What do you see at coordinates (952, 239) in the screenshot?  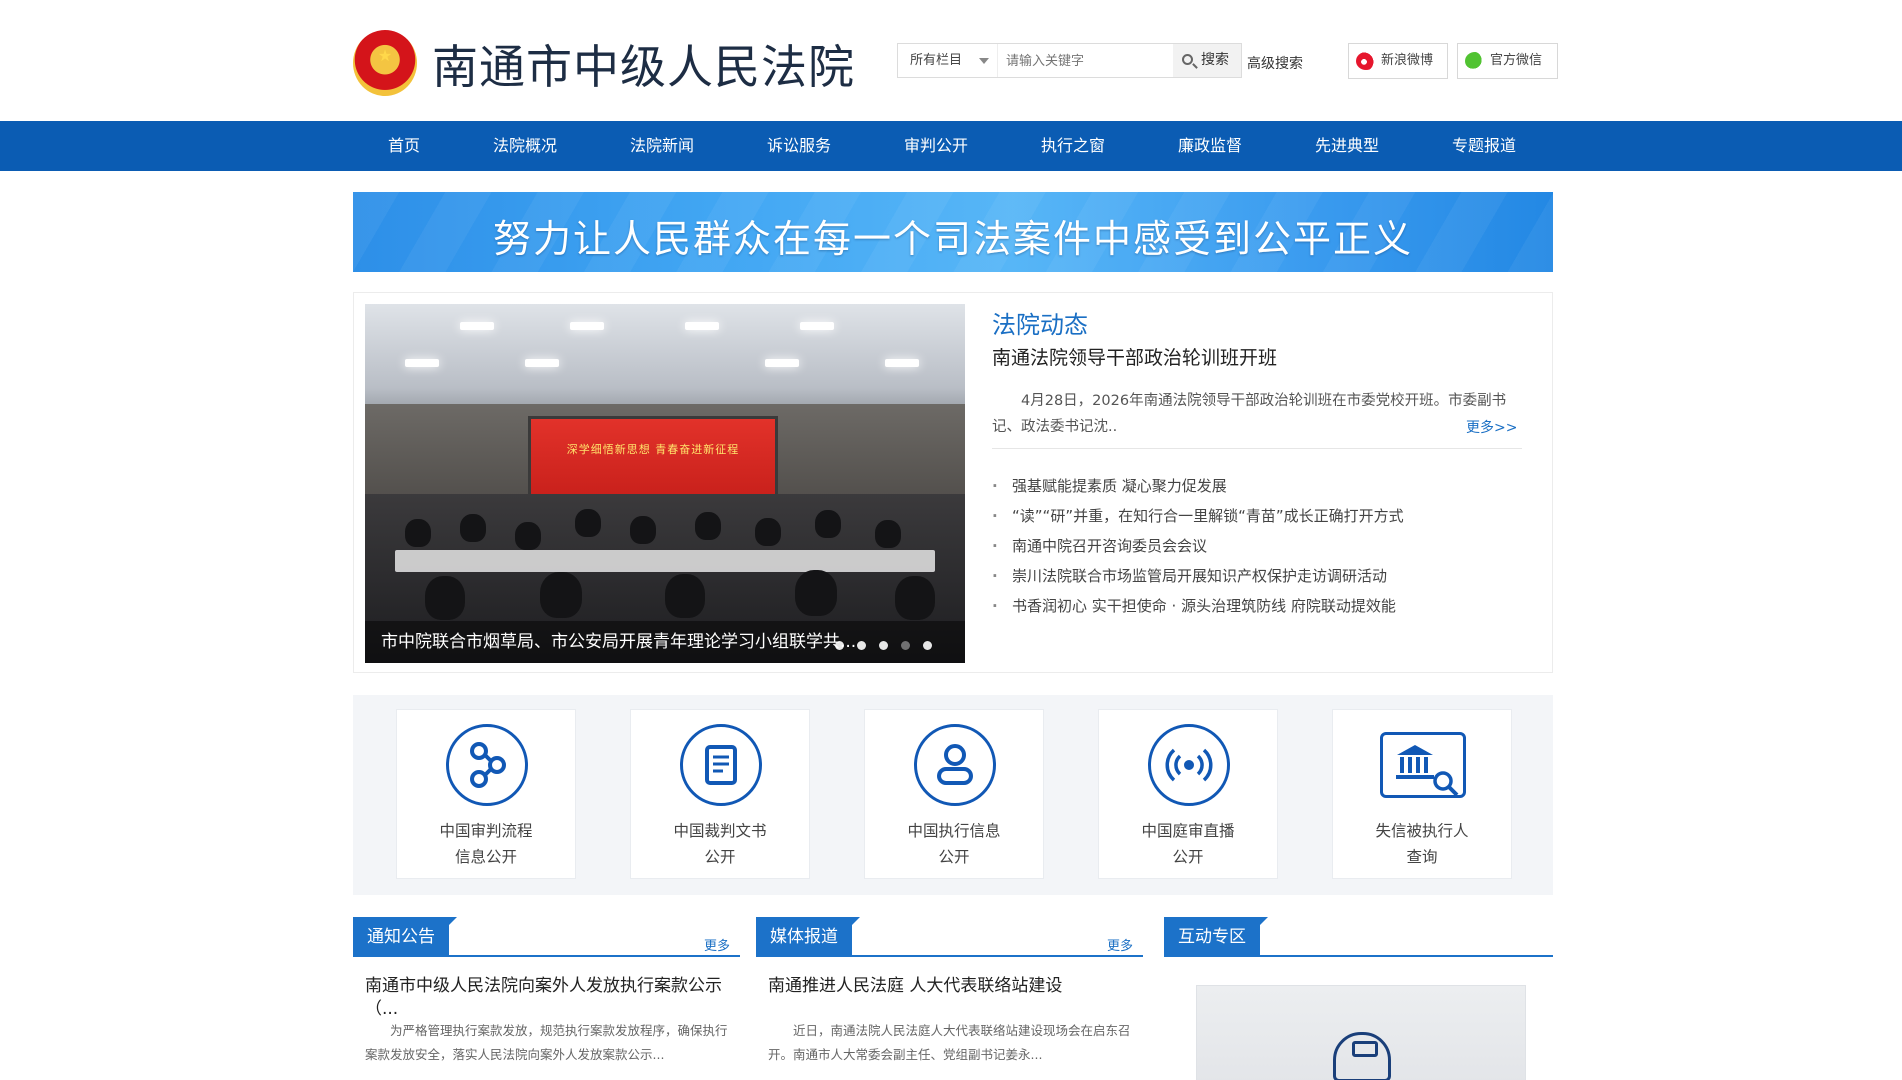 I see `banner-text: 努力让人民群众在每一个司法案件中感受到公平正义` at bounding box center [952, 239].